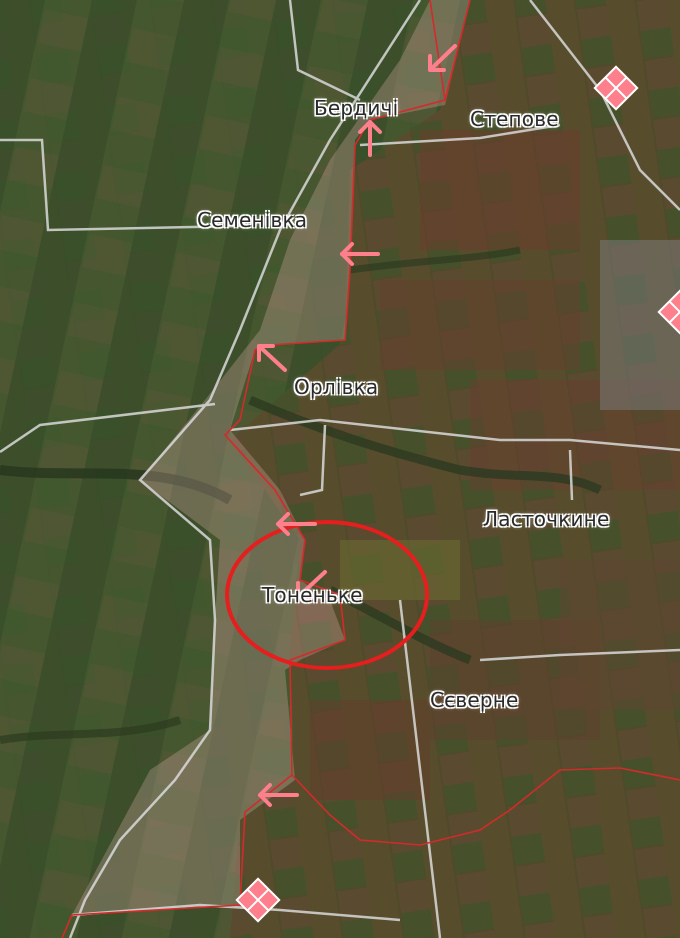  What do you see at coordinates (336, 387) in the screenshot?
I see `place-label-orlivka: Орлівка` at bounding box center [336, 387].